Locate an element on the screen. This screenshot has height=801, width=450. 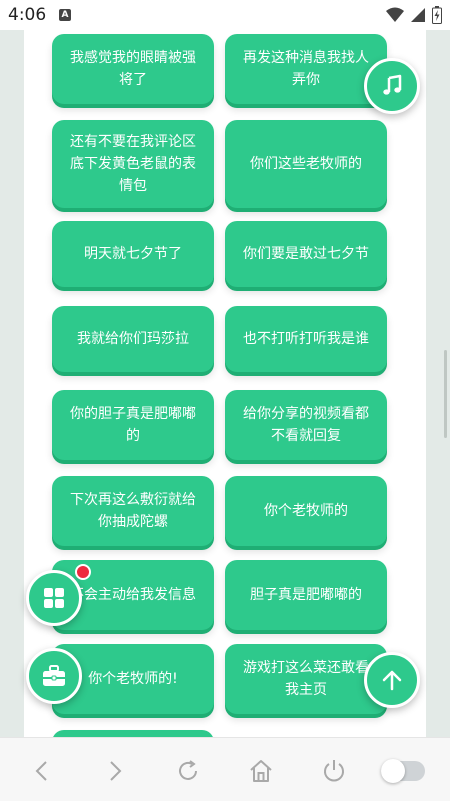
toggle-switch is located at coordinates (403, 771).